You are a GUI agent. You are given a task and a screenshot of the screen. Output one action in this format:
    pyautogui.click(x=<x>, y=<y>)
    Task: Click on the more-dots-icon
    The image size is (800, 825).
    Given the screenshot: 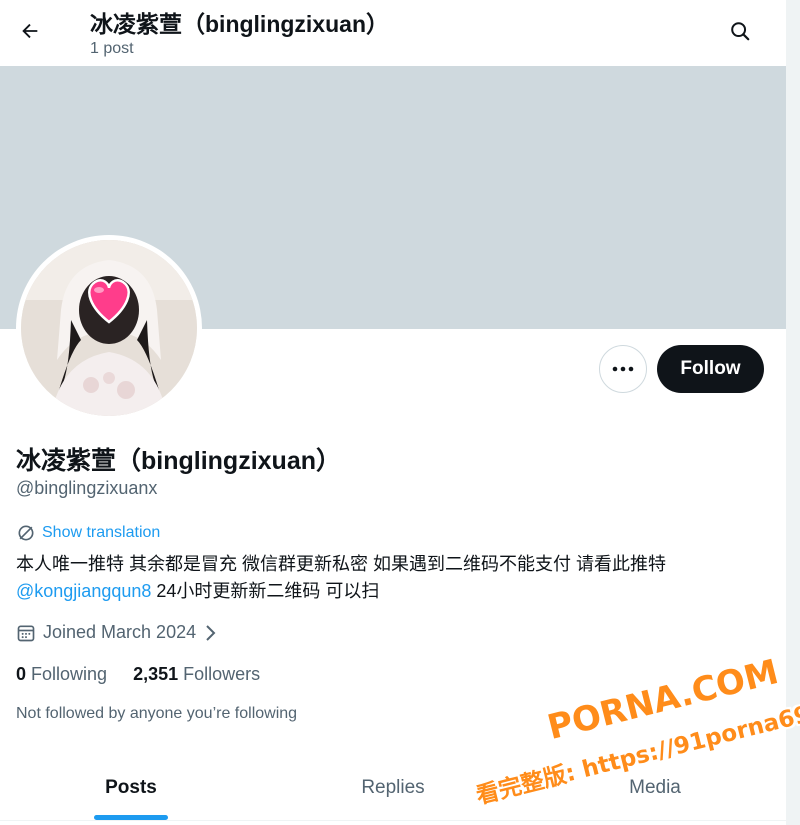 What is the action you would take?
    pyautogui.click(x=623, y=369)
    